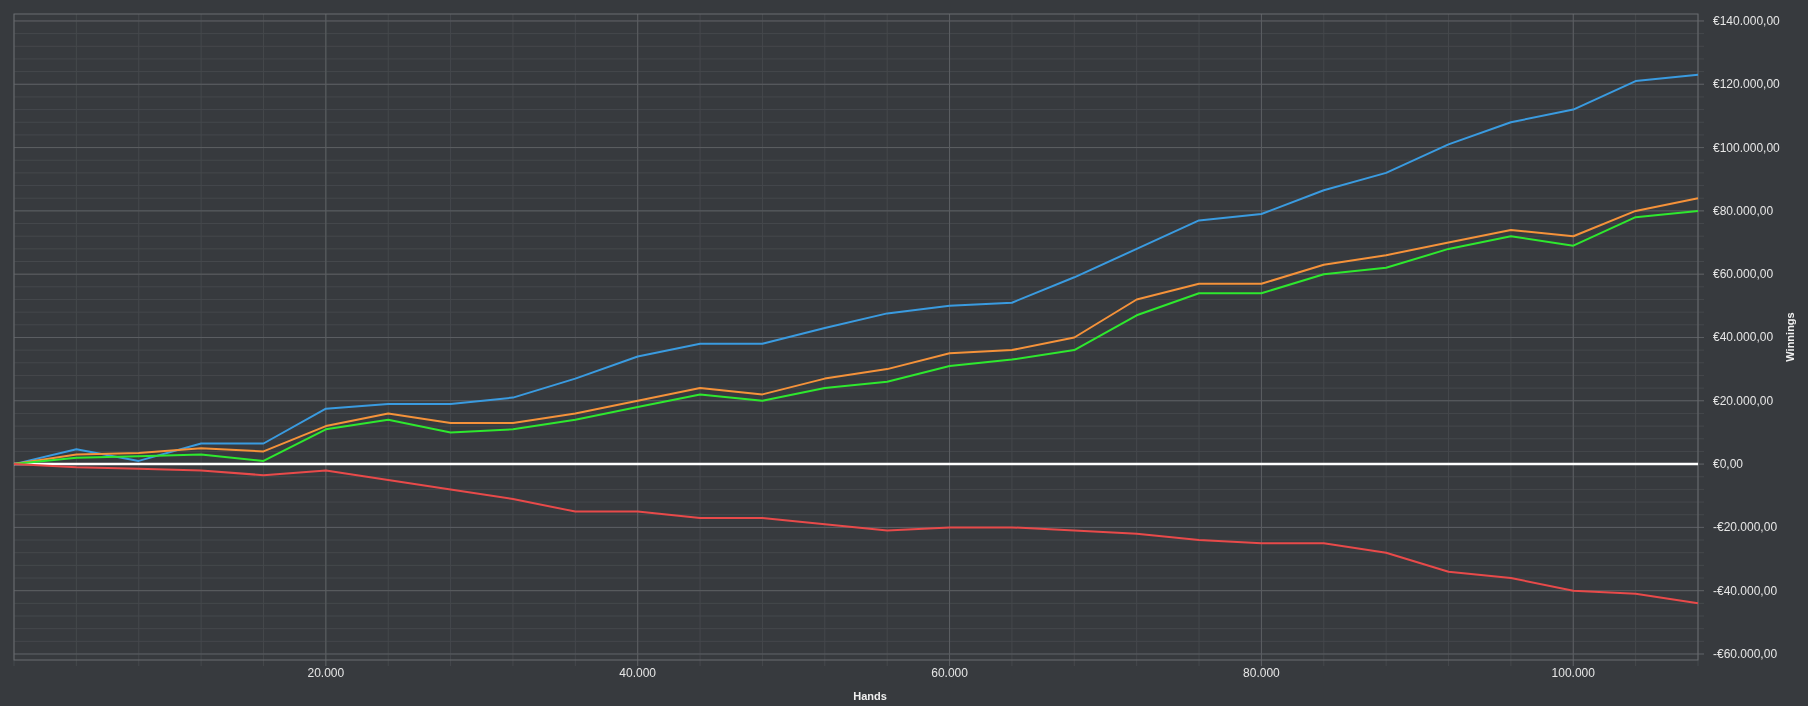 The height and width of the screenshot is (706, 1808). What do you see at coordinates (1745, 654) in the screenshot?
I see `axis-tick-label: -€60.000,00` at bounding box center [1745, 654].